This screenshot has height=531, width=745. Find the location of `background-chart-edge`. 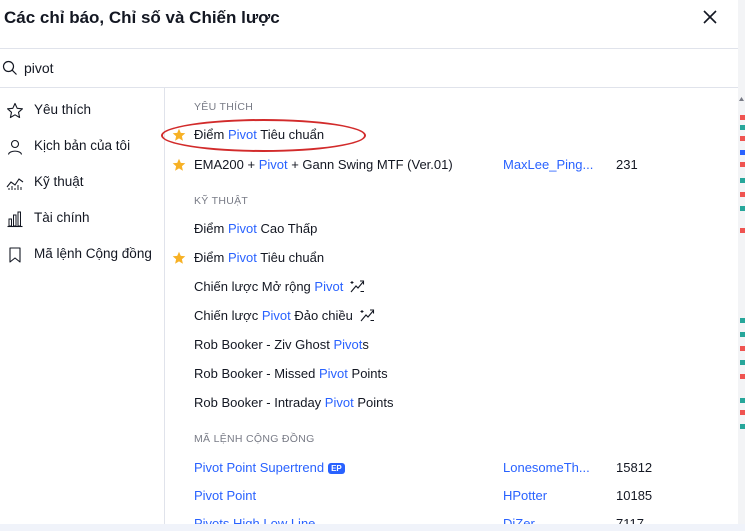

background-chart-edge is located at coordinates (741, 265).